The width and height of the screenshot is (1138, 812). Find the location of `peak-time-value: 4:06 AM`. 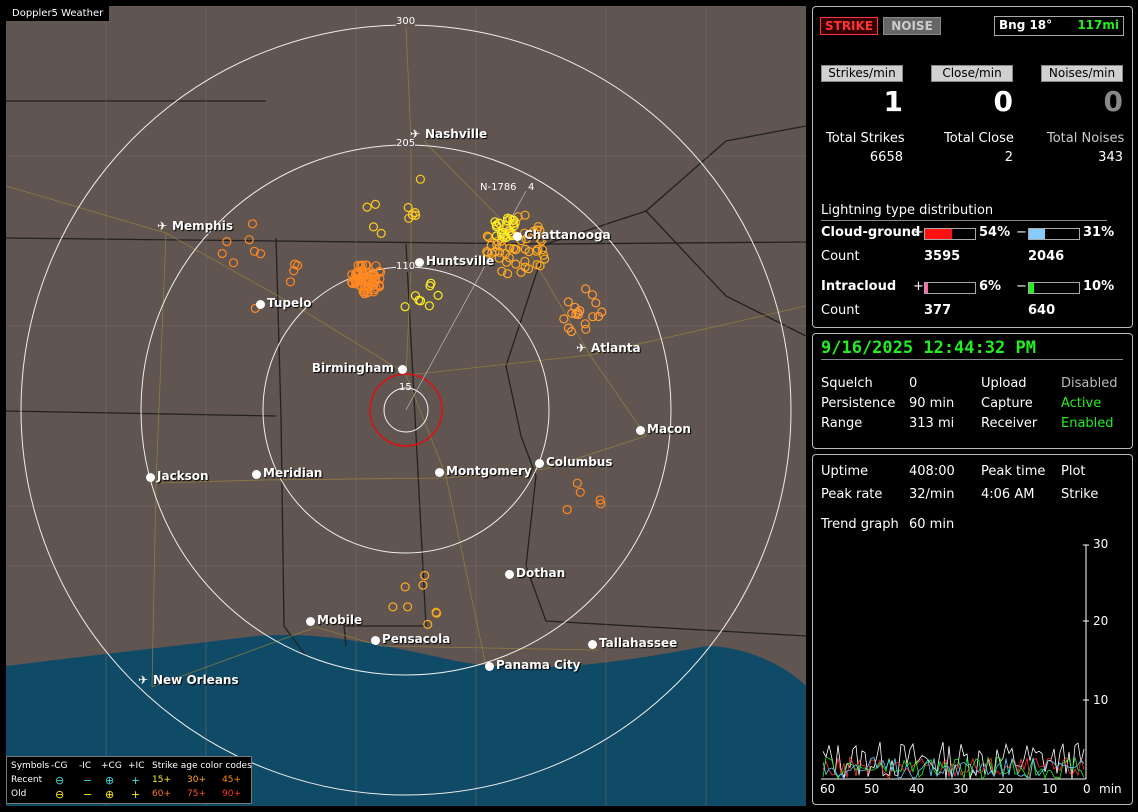

peak-time-value: 4:06 AM is located at coordinates (1008, 494).